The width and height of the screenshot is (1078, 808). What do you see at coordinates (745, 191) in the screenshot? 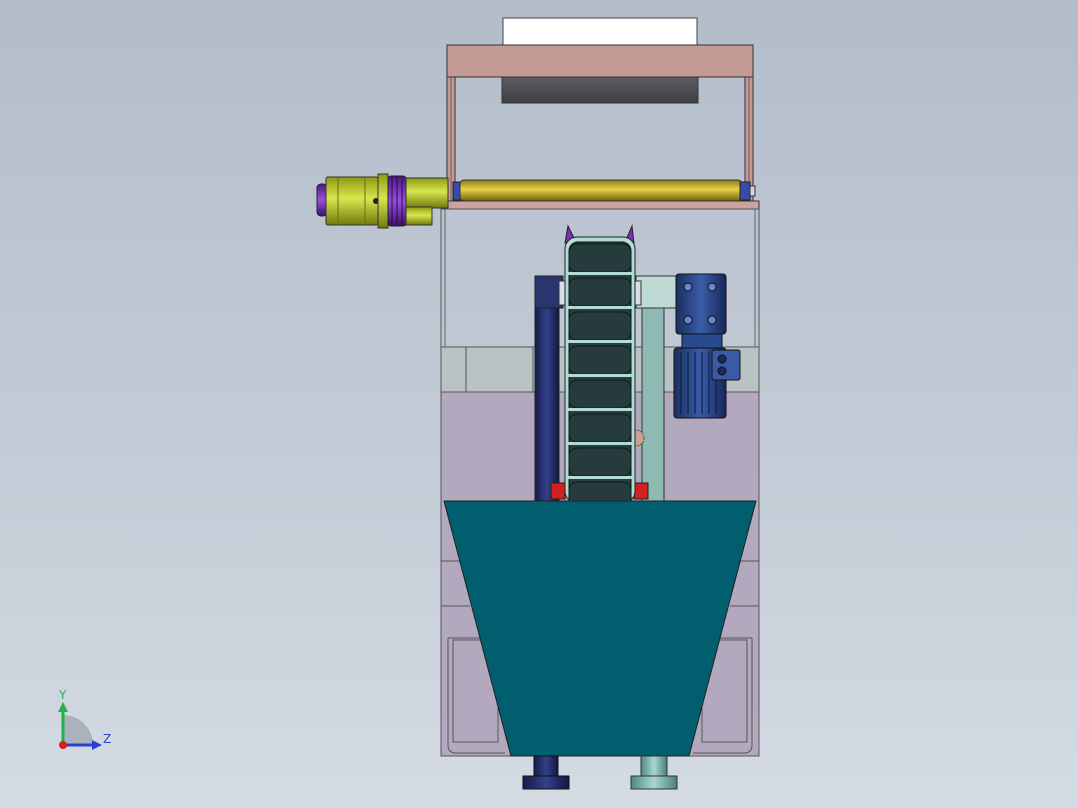
I see `roller-right-end` at bounding box center [745, 191].